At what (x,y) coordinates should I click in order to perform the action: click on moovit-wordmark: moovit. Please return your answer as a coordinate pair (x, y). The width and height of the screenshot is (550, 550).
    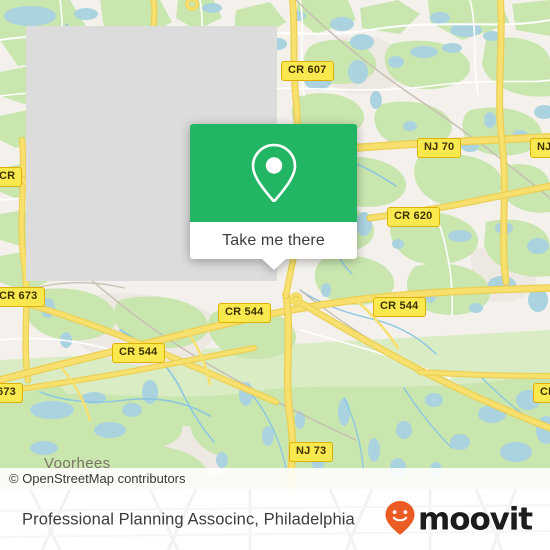
    Looking at the image, I should click on (475, 519).